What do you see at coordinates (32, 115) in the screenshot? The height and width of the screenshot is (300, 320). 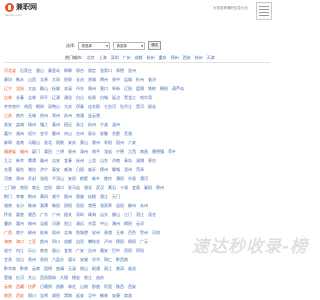 I see `city-link: 无锡` at bounding box center [32, 115].